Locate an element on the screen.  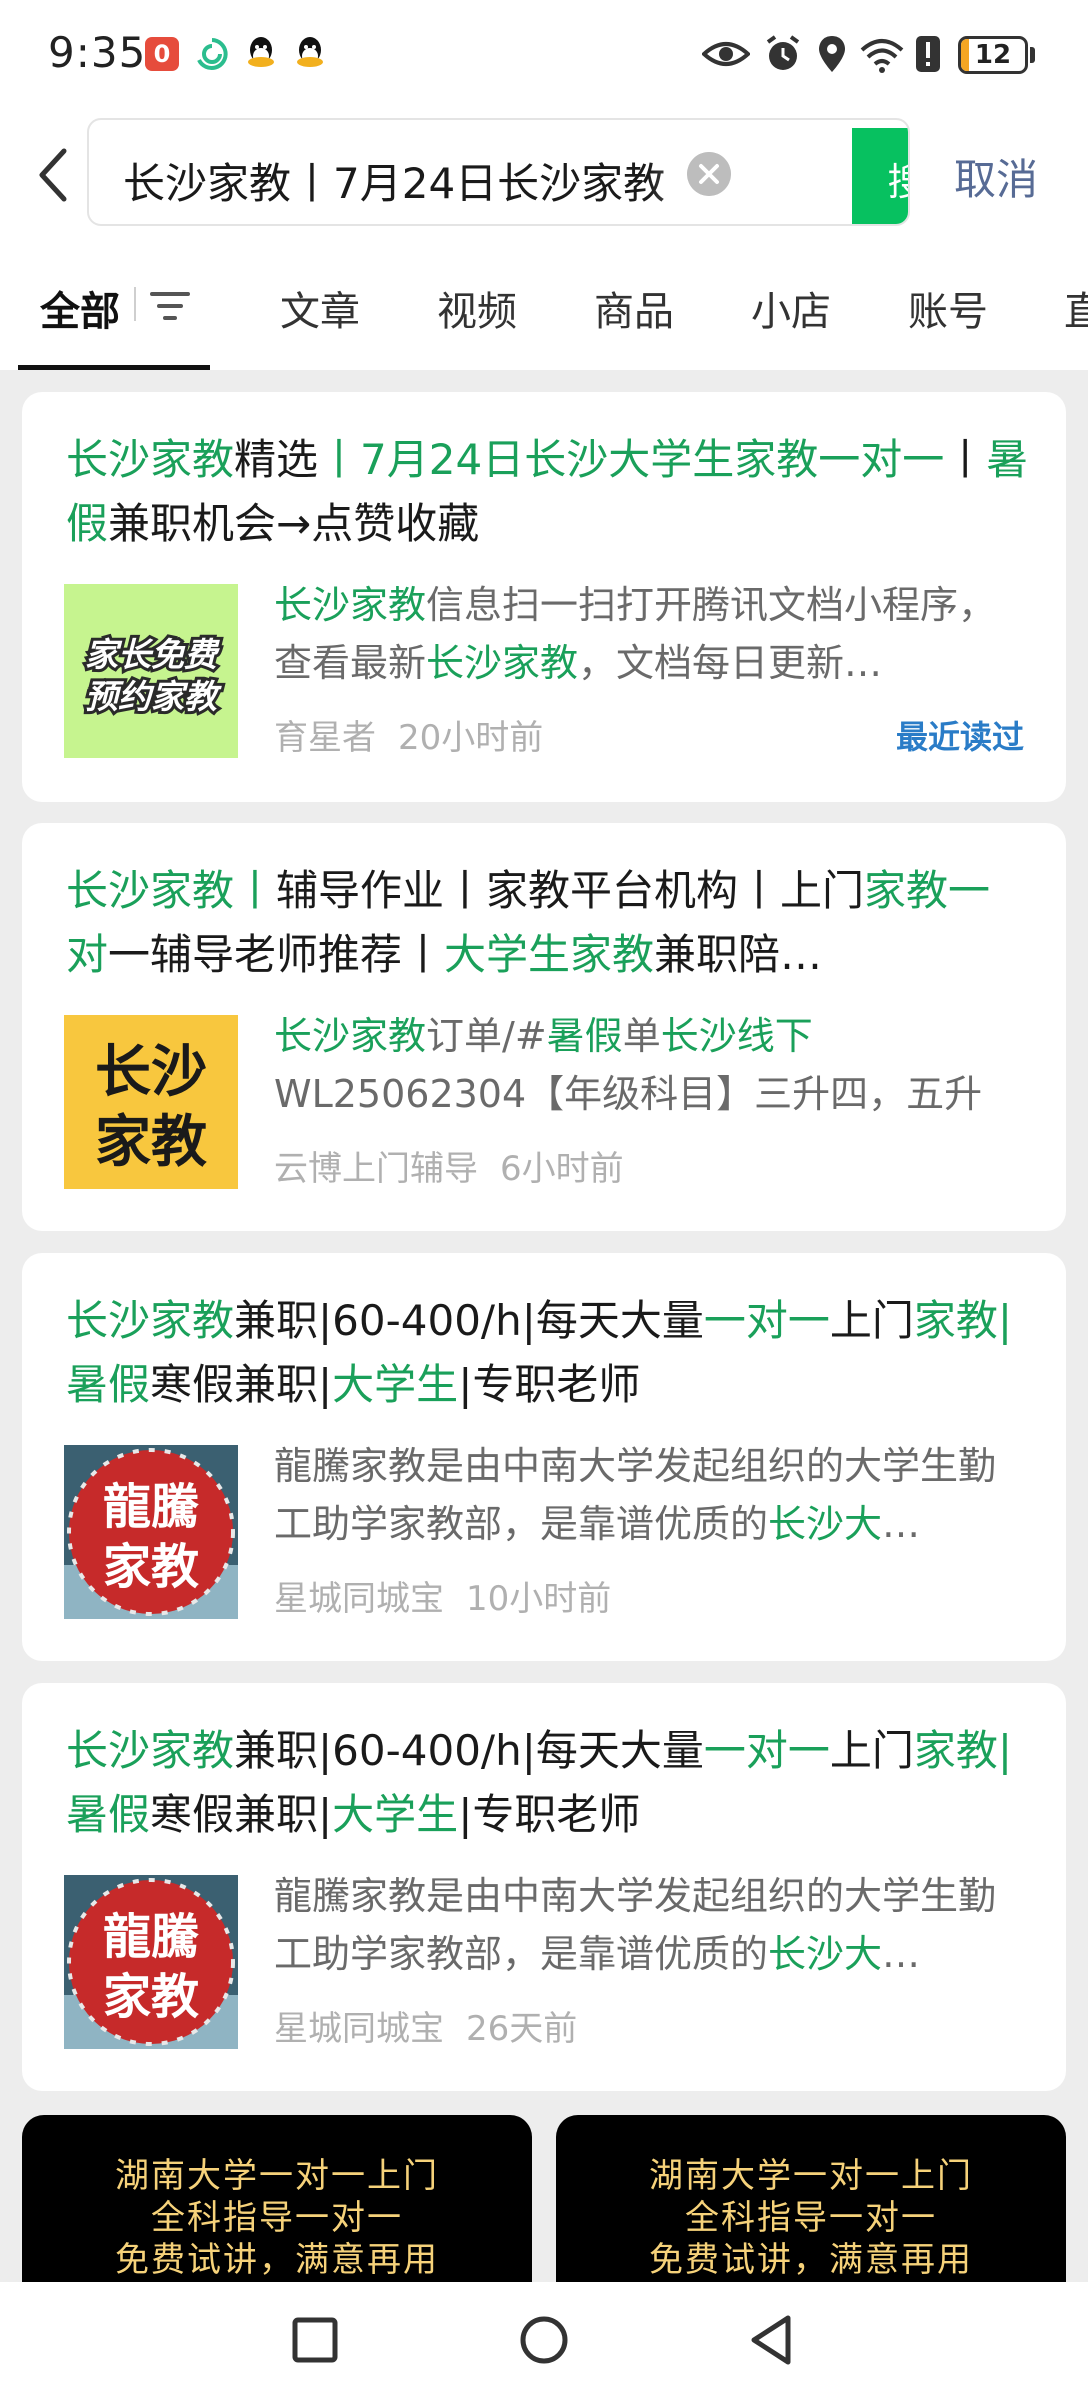
result-tabs: 全部 文章 视频 商品 小店 账号 直 is located at coordinates (544, 302).